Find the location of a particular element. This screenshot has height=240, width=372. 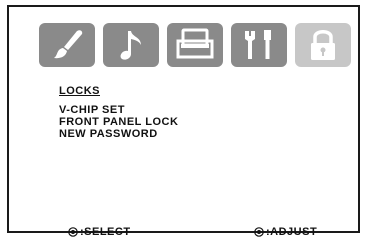

tab-audio is located at coordinates (131, 45).